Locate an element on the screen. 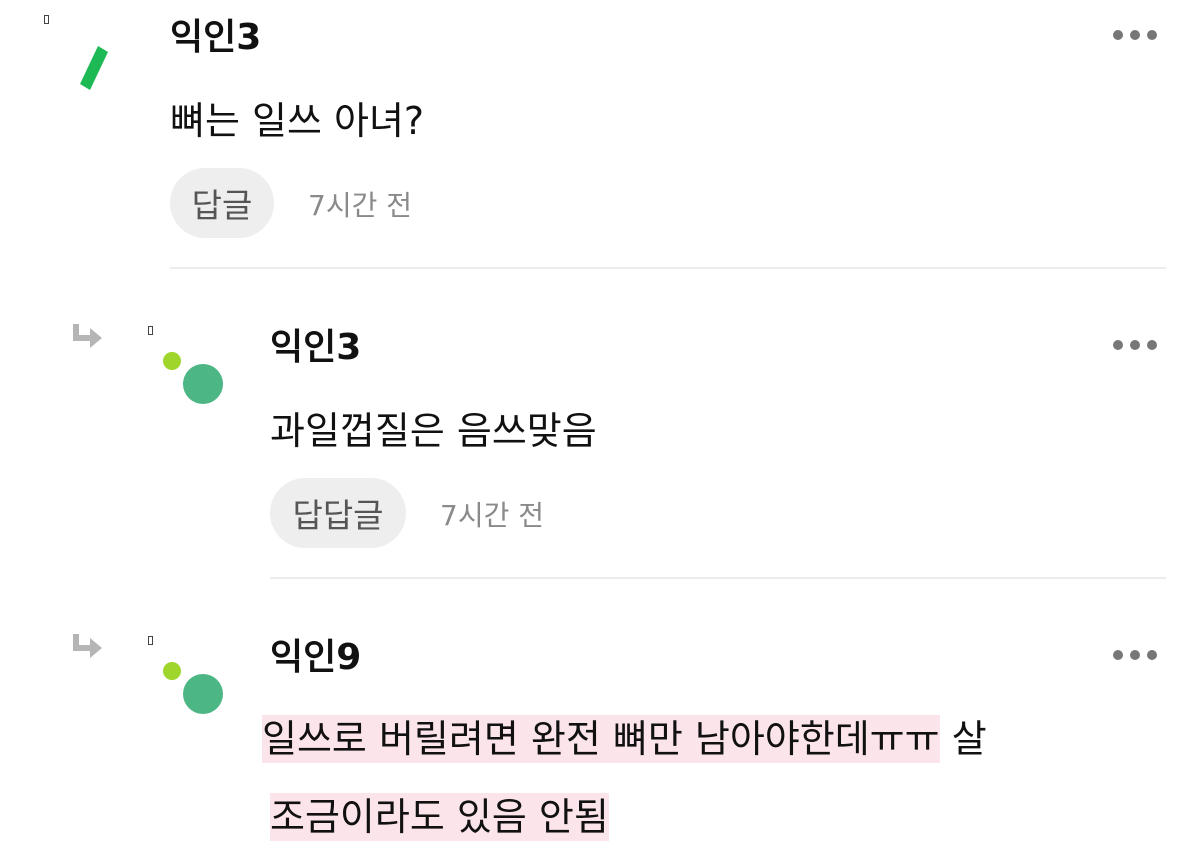 The width and height of the screenshot is (1200, 853). plain-text: 살 is located at coordinates (963, 739).